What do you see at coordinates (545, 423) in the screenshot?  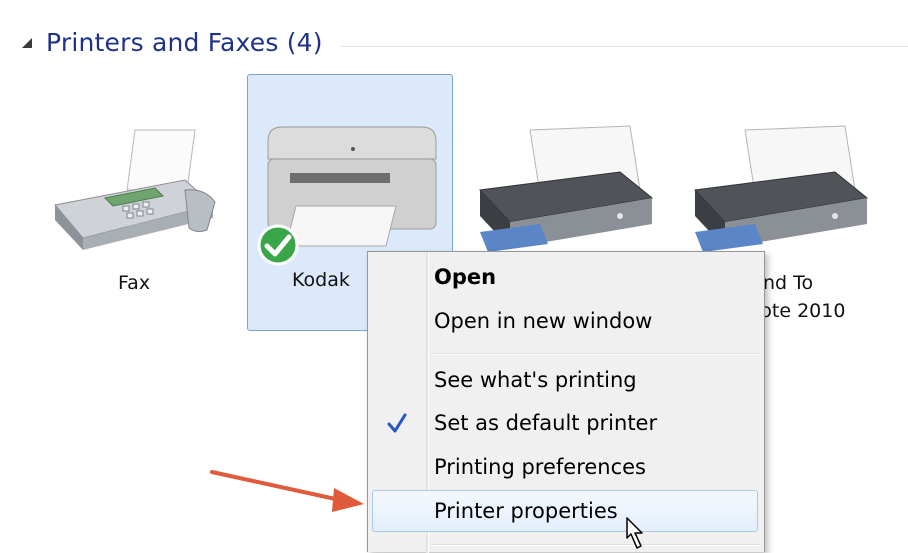 I see `menu-item-set-default-printer: Set as default printer` at bounding box center [545, 423].